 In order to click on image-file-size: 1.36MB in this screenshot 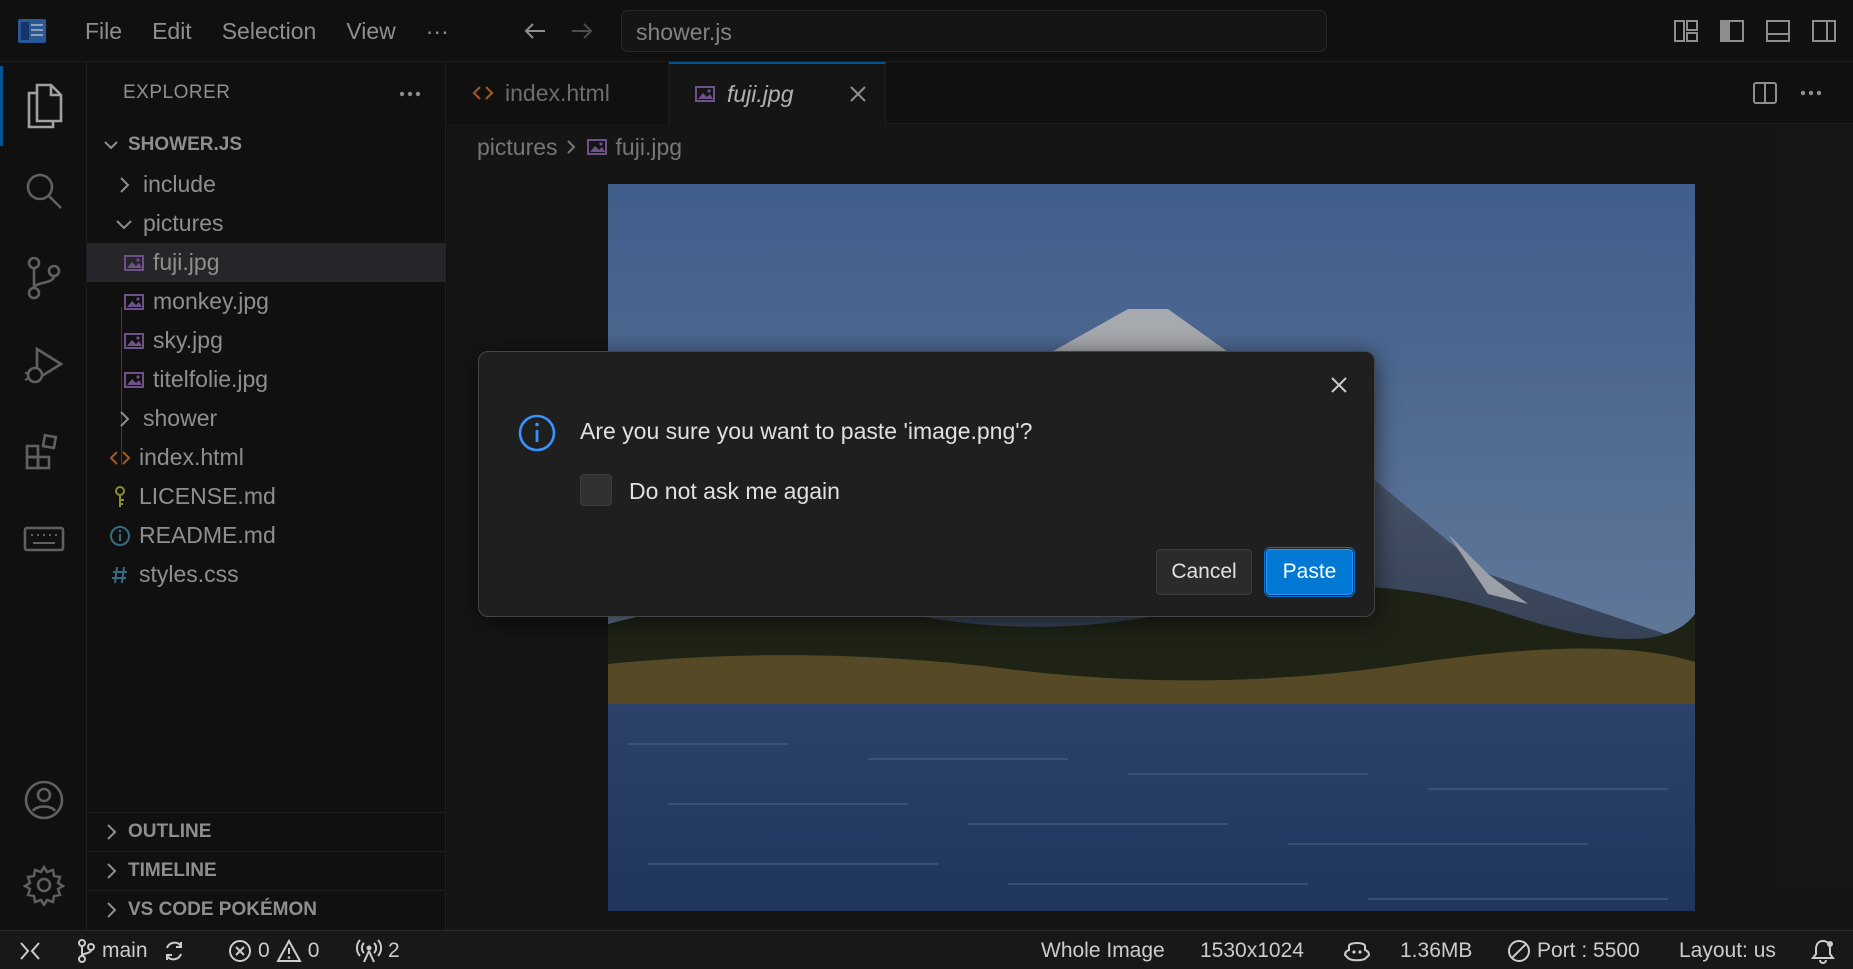, I will do `click(1436, 950)`.